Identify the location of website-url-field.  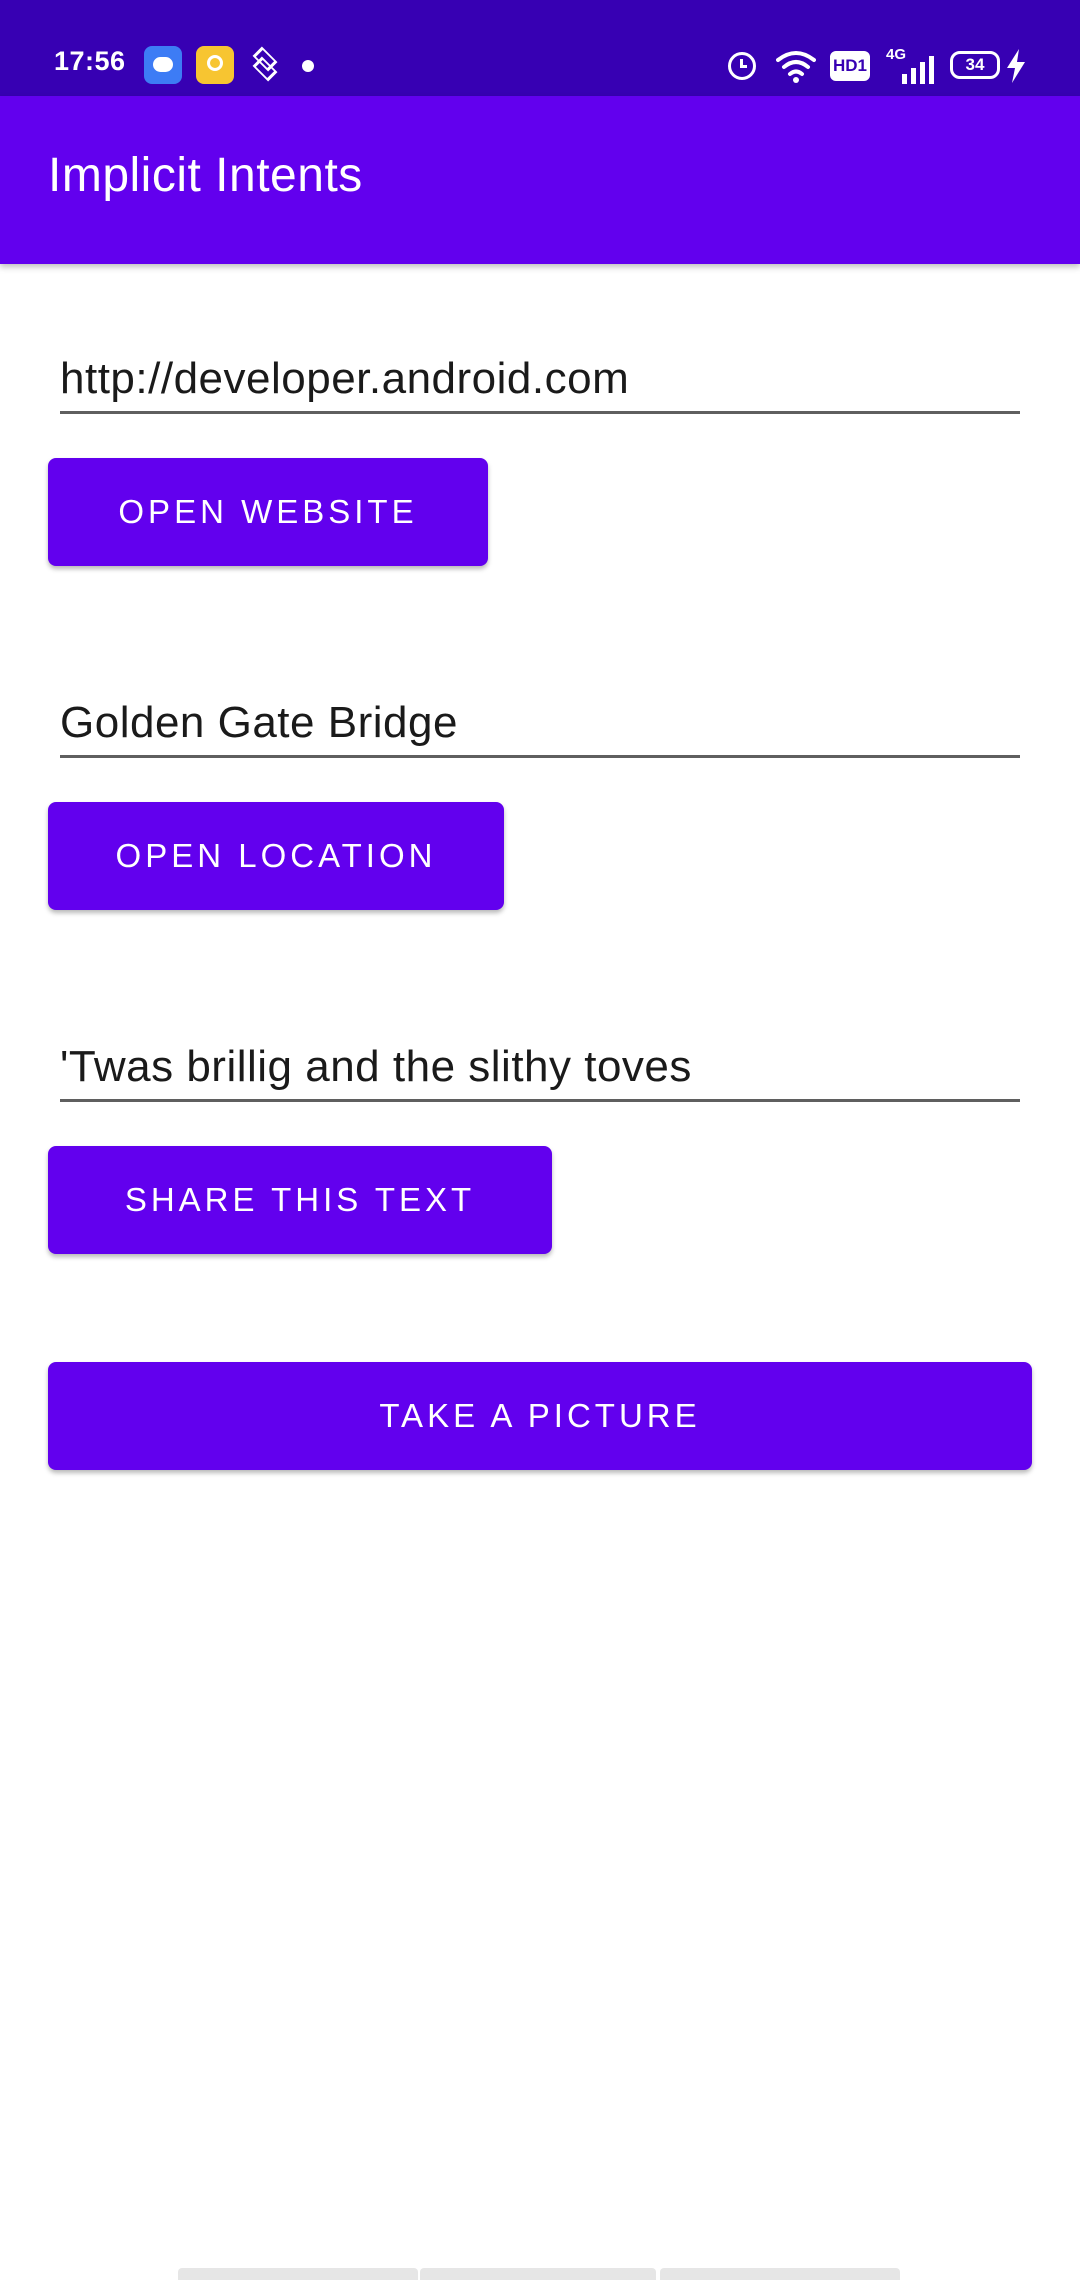
(540, 380).